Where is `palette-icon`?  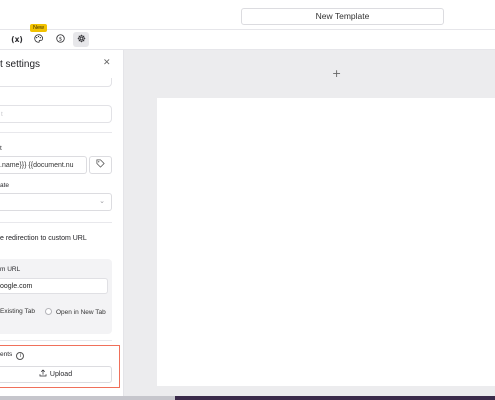
palette-icon is located at coordinates (38, 39).